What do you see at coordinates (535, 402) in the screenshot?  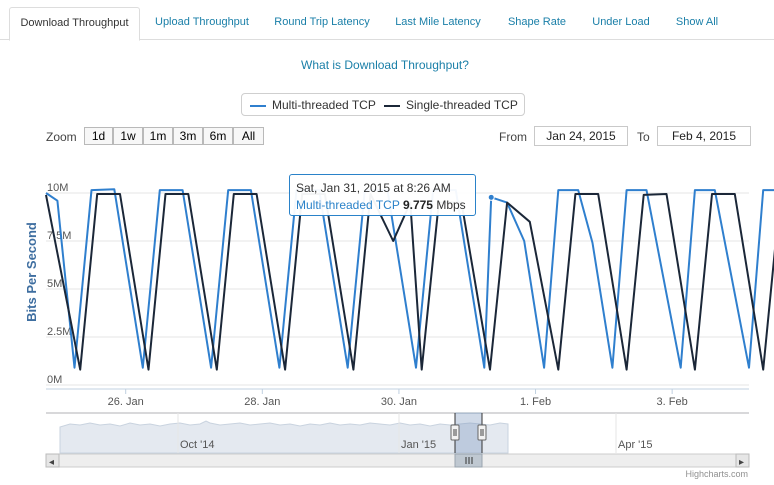 I see `x-tick-label: 1. Feb` at bounding box center [535, 402].